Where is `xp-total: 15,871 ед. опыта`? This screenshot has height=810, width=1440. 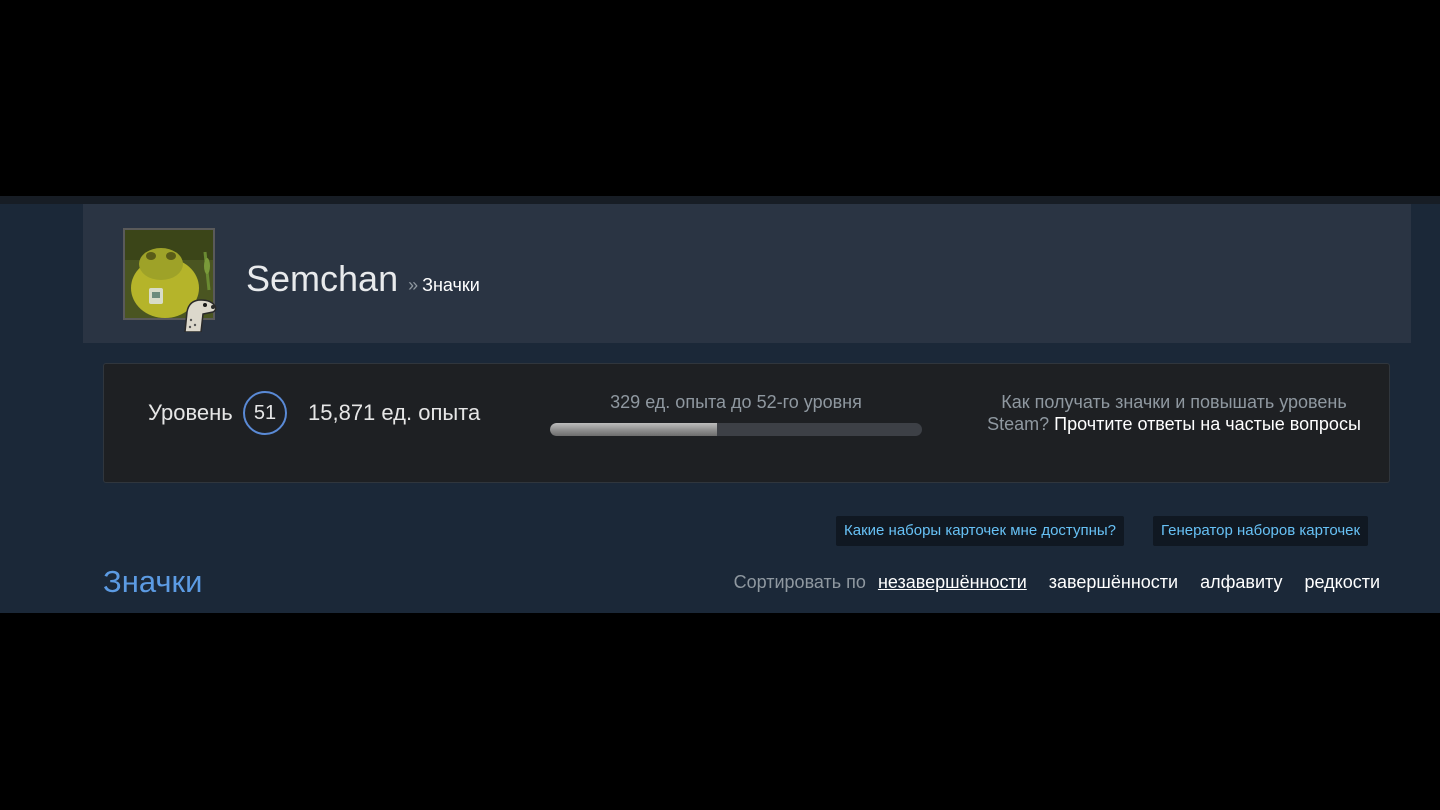
xp-total: 15,871 ед. опыта is located at coordinates (394, 412).